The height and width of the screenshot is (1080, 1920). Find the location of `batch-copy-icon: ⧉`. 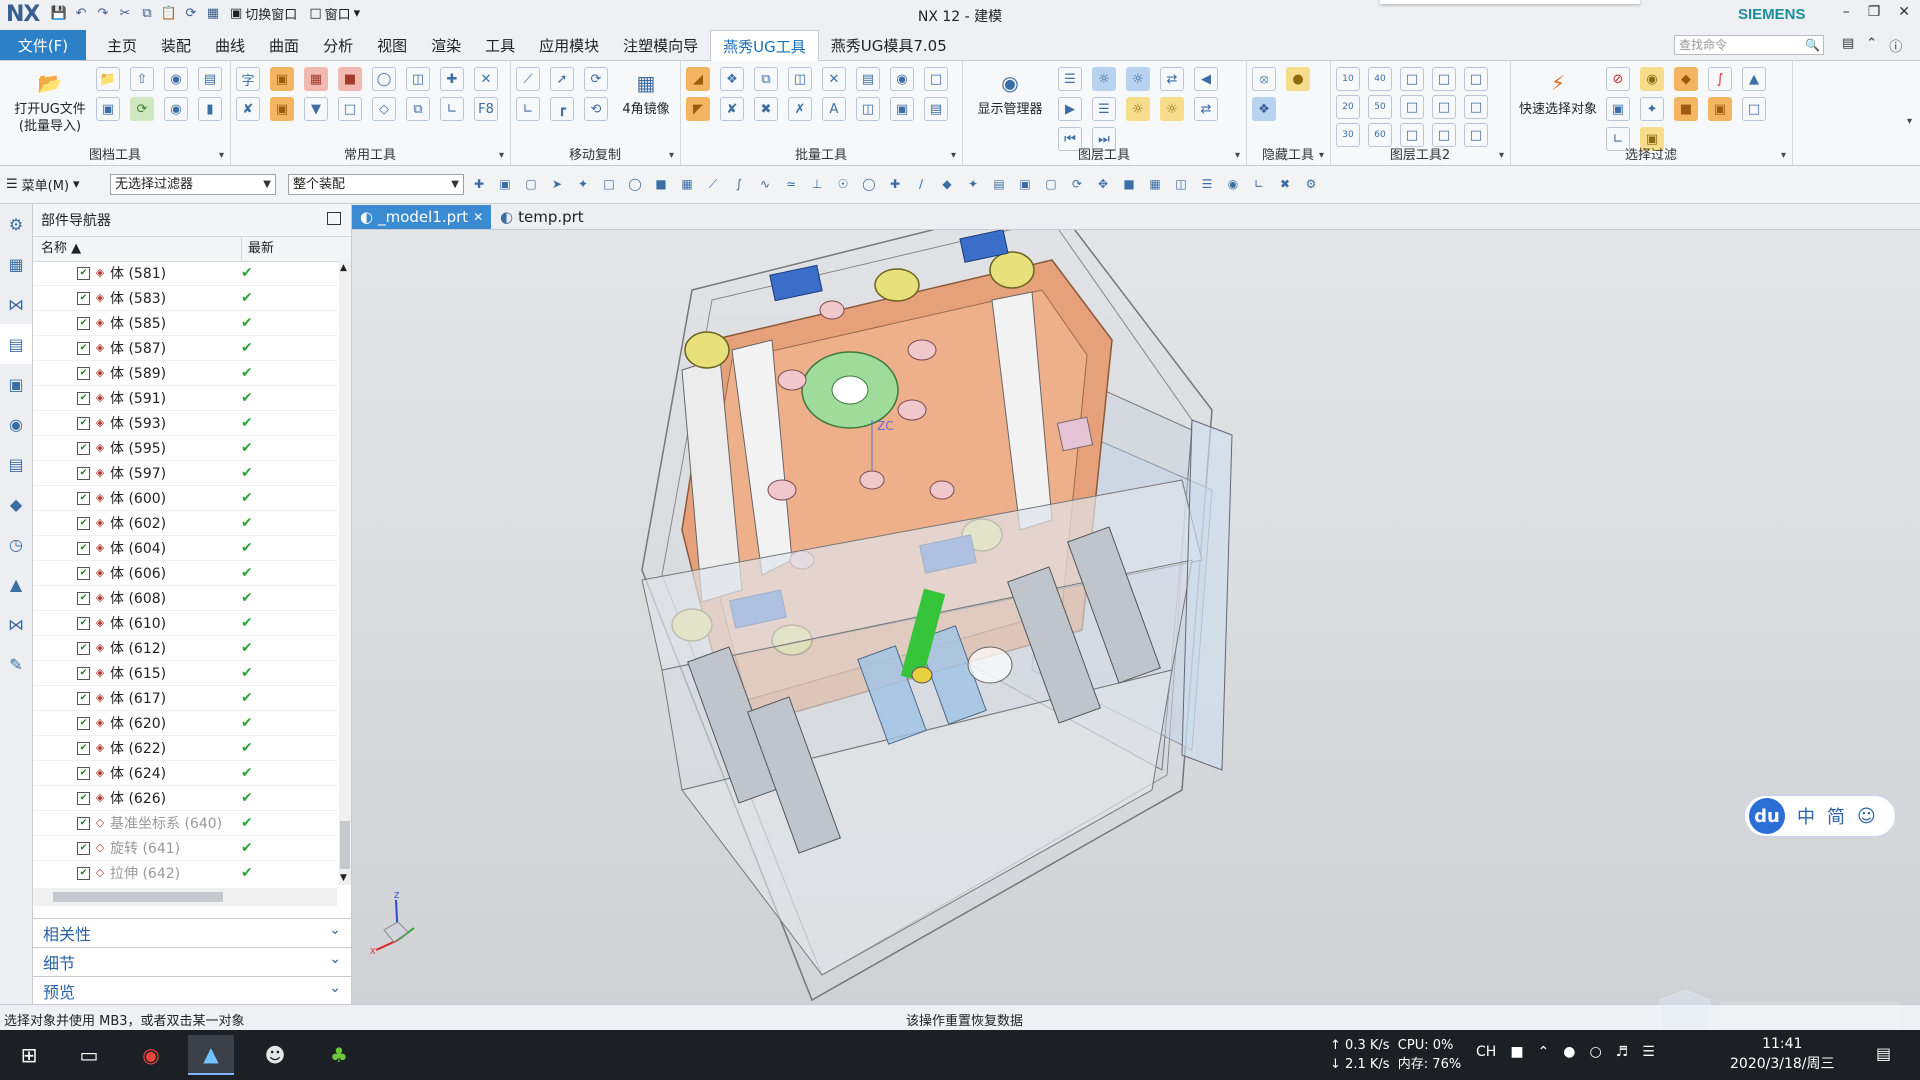

batch-copy-icon: ⧉ is located at coordinates (766, 79).